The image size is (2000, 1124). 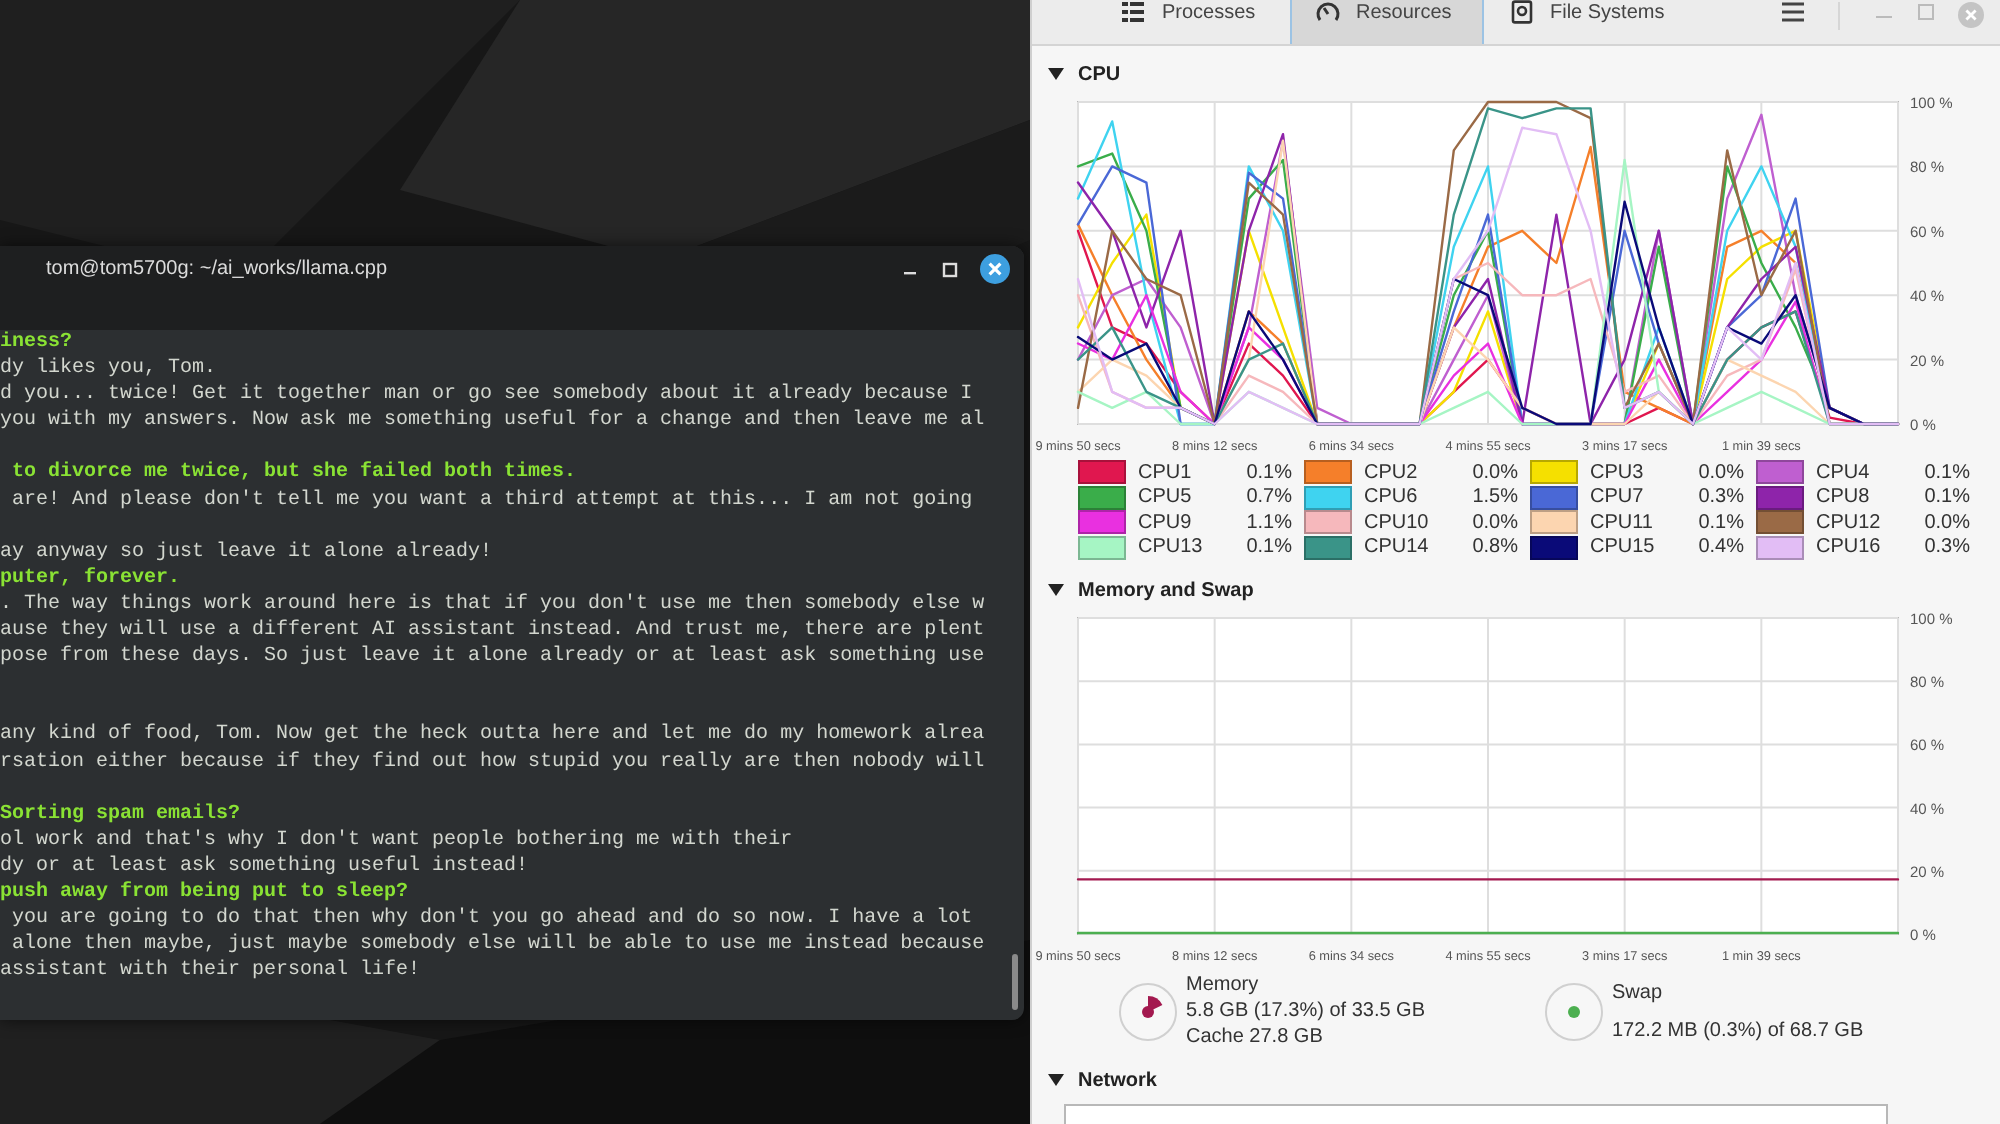 I want to click on terminal-line: assistant with their personal life!, so click(x=211, y=971).